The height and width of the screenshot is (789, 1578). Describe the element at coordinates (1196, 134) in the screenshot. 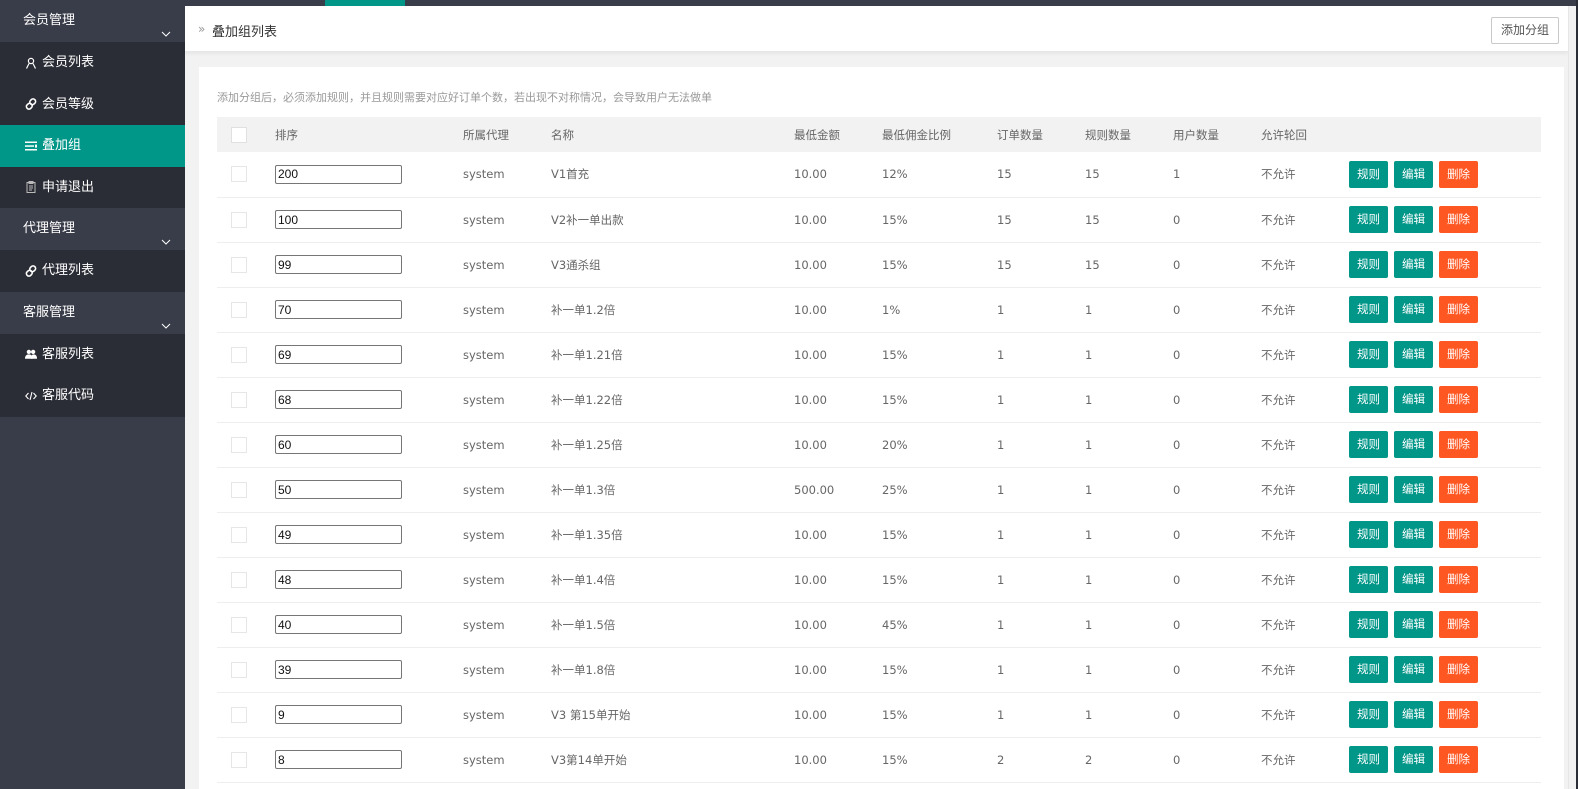

I see `column-header-user-count: 用户数量` at that location.